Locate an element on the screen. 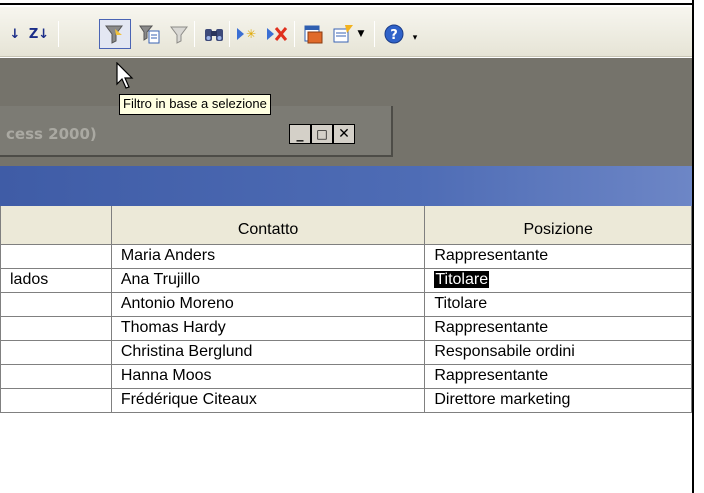 The width and height of the screenshot is (704, 493). header-row: Contatto Posizione is located at coordinates (346, 225).